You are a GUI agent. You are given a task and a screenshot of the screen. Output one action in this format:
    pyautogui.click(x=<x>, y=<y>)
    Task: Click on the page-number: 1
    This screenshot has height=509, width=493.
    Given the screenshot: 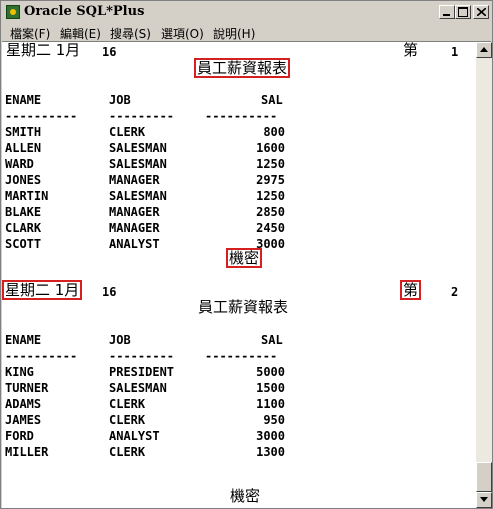 What is the action you would take?
    pyautogui.click(x=455, y=52)
    